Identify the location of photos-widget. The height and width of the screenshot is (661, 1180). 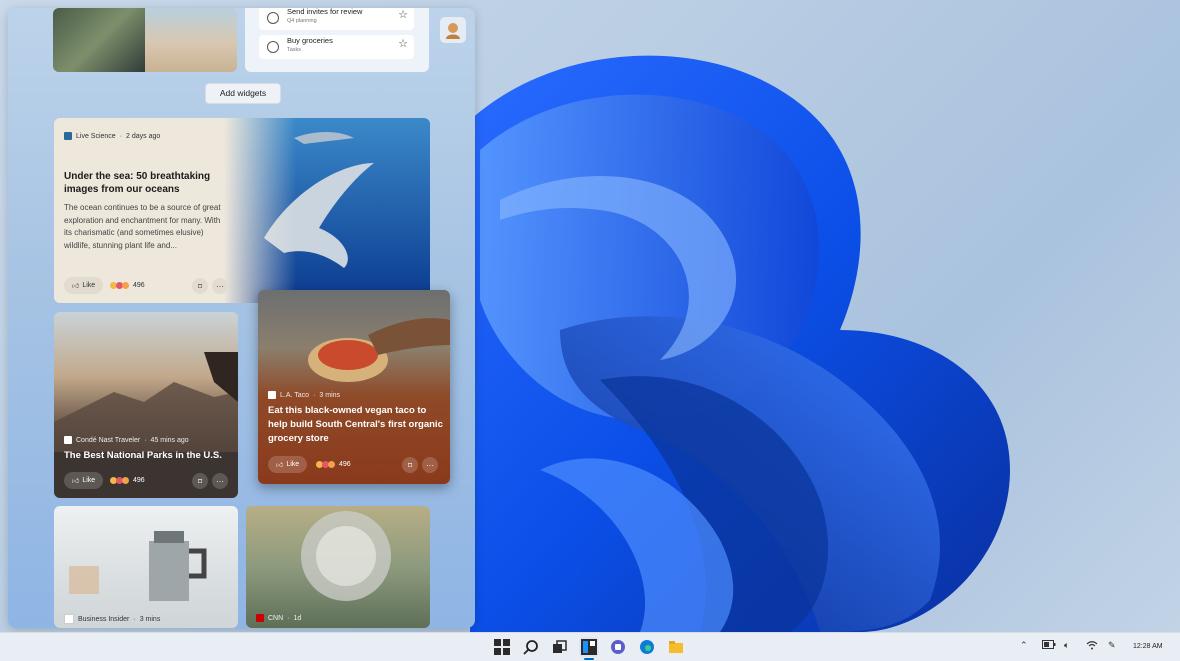
(145, 40).